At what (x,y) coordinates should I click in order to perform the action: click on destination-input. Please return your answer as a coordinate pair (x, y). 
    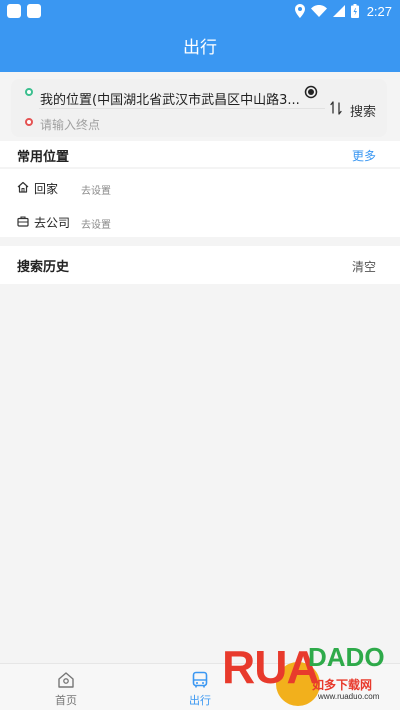
    Looking at the image, I should click on (180, 125).